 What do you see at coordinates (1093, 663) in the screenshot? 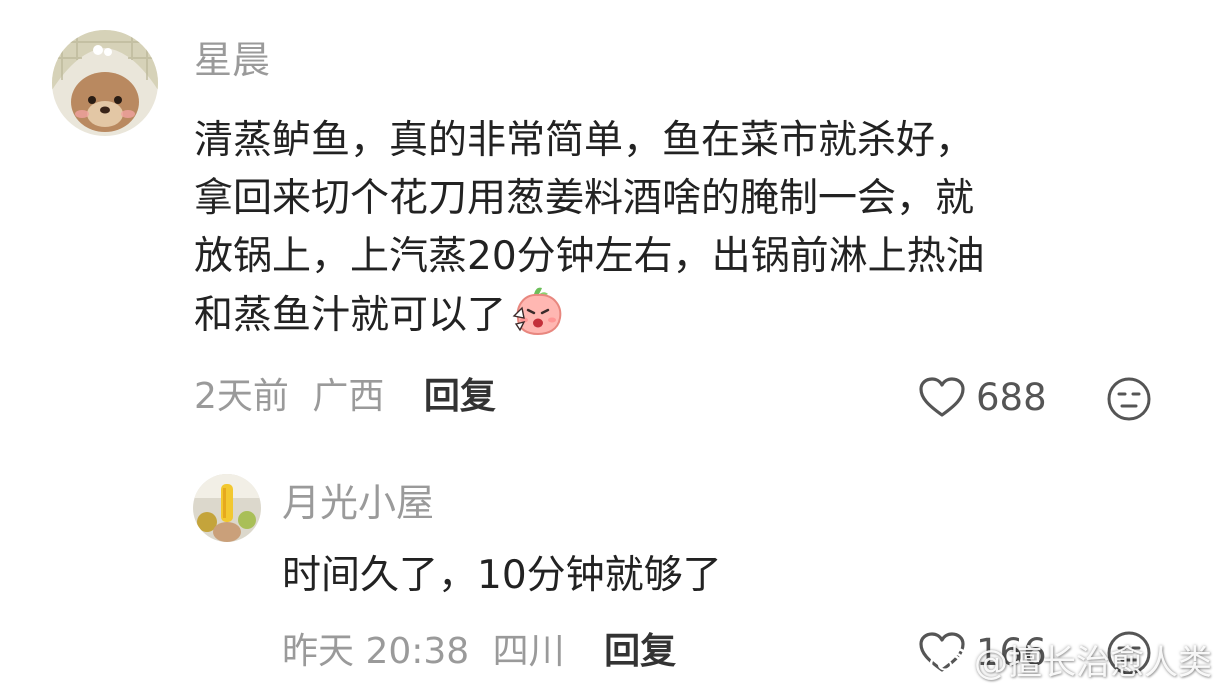
I see `watermark-text: @擅长治愈人类` at bounding box center [1093, 663].